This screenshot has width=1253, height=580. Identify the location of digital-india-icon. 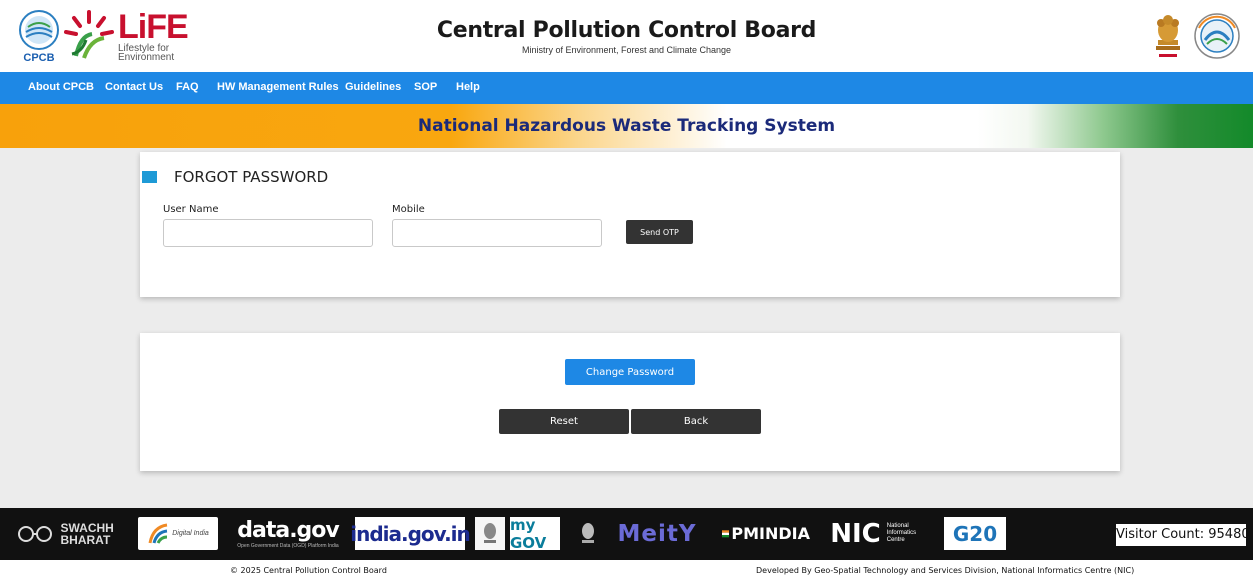
(158, 533).